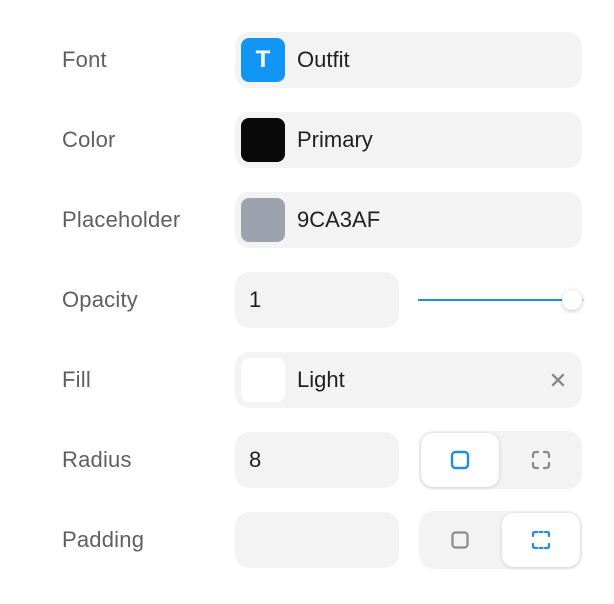 Image resolution: width=614 pixels, height=604 pixels. I want to click on padding-individual-button, so click(541, 540).